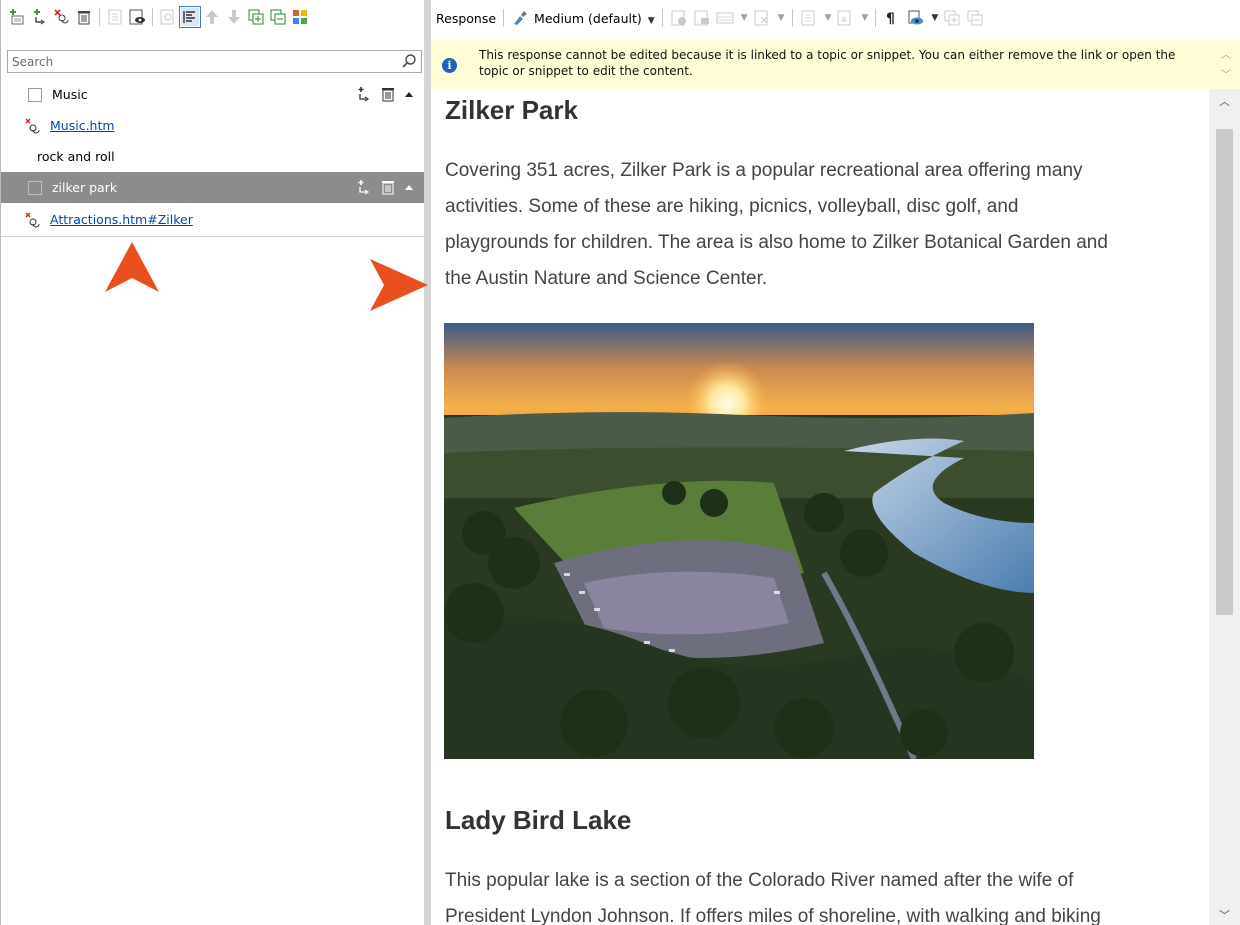 Image resolution: width=1240 pixels, height=925 pixels. I want to click on callout-arrow-up-icon, so click(132, 267).